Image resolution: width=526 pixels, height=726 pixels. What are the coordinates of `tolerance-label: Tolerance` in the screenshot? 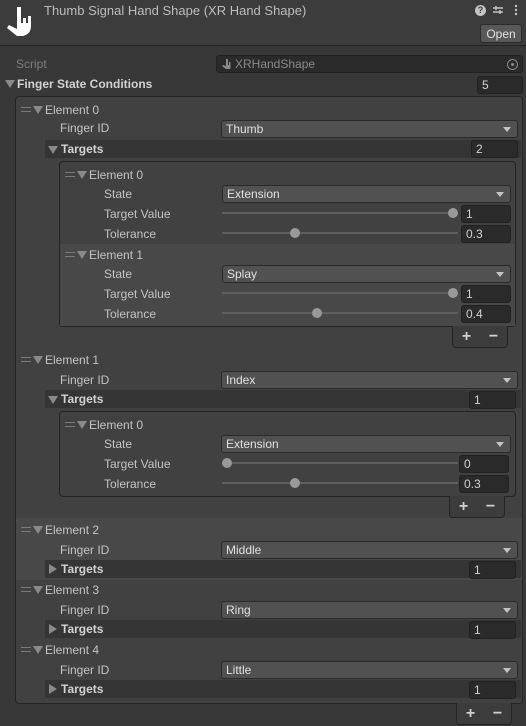 It's located at (130, 484).